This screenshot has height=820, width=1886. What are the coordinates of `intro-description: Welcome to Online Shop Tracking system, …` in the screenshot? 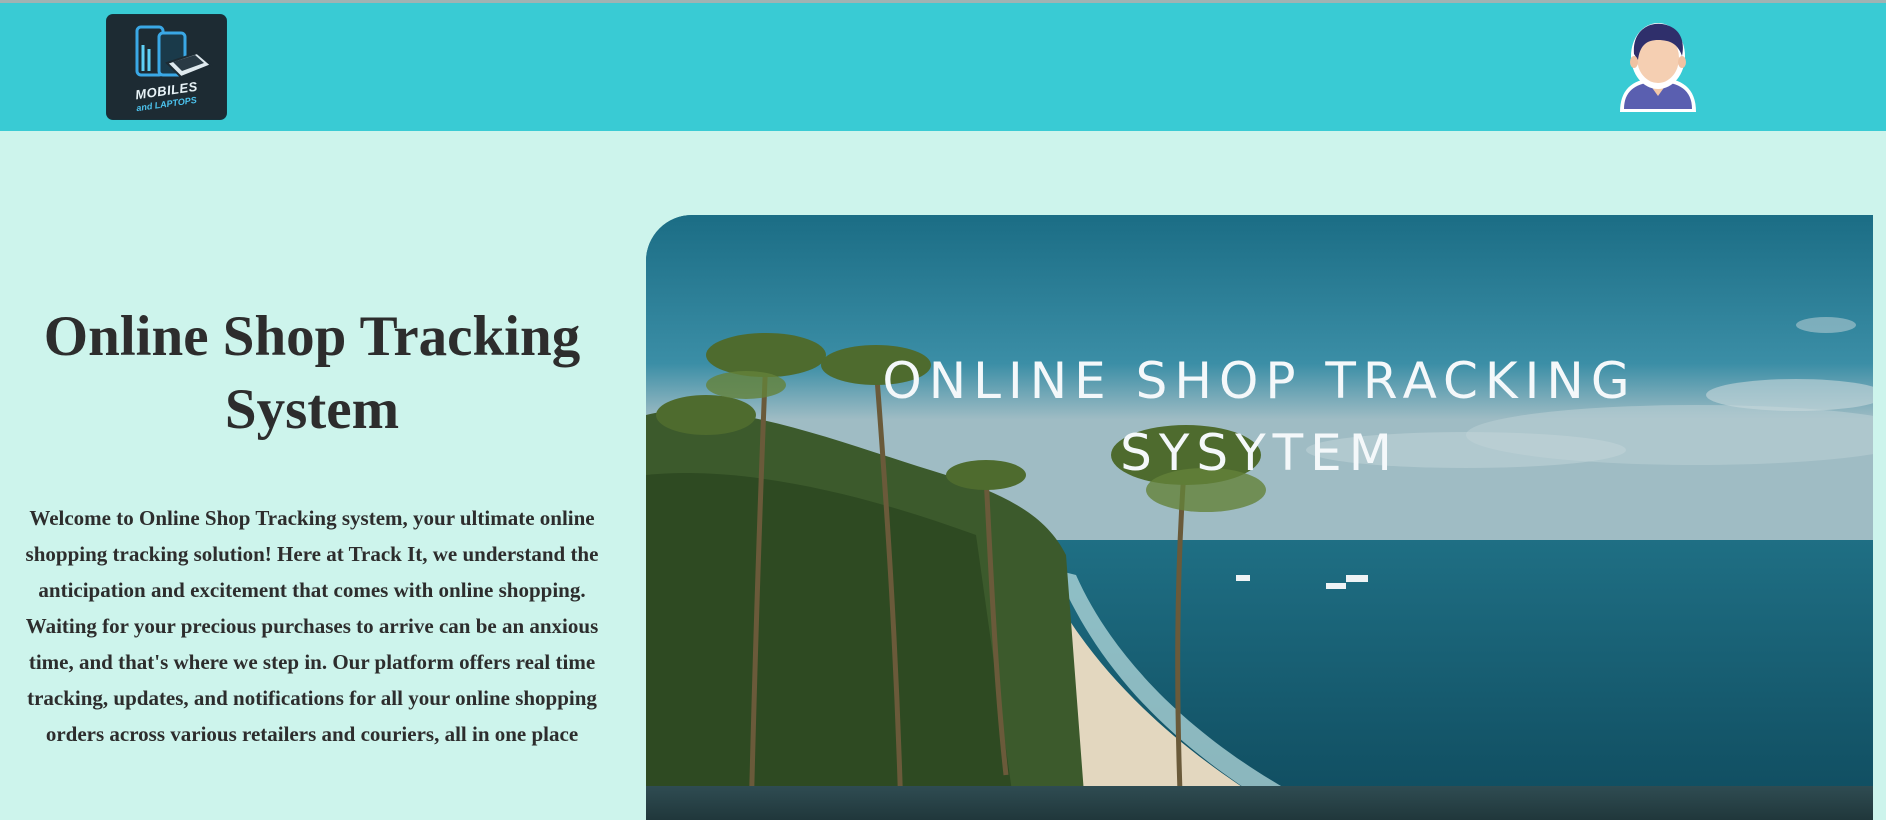 It's located at (312, 626).